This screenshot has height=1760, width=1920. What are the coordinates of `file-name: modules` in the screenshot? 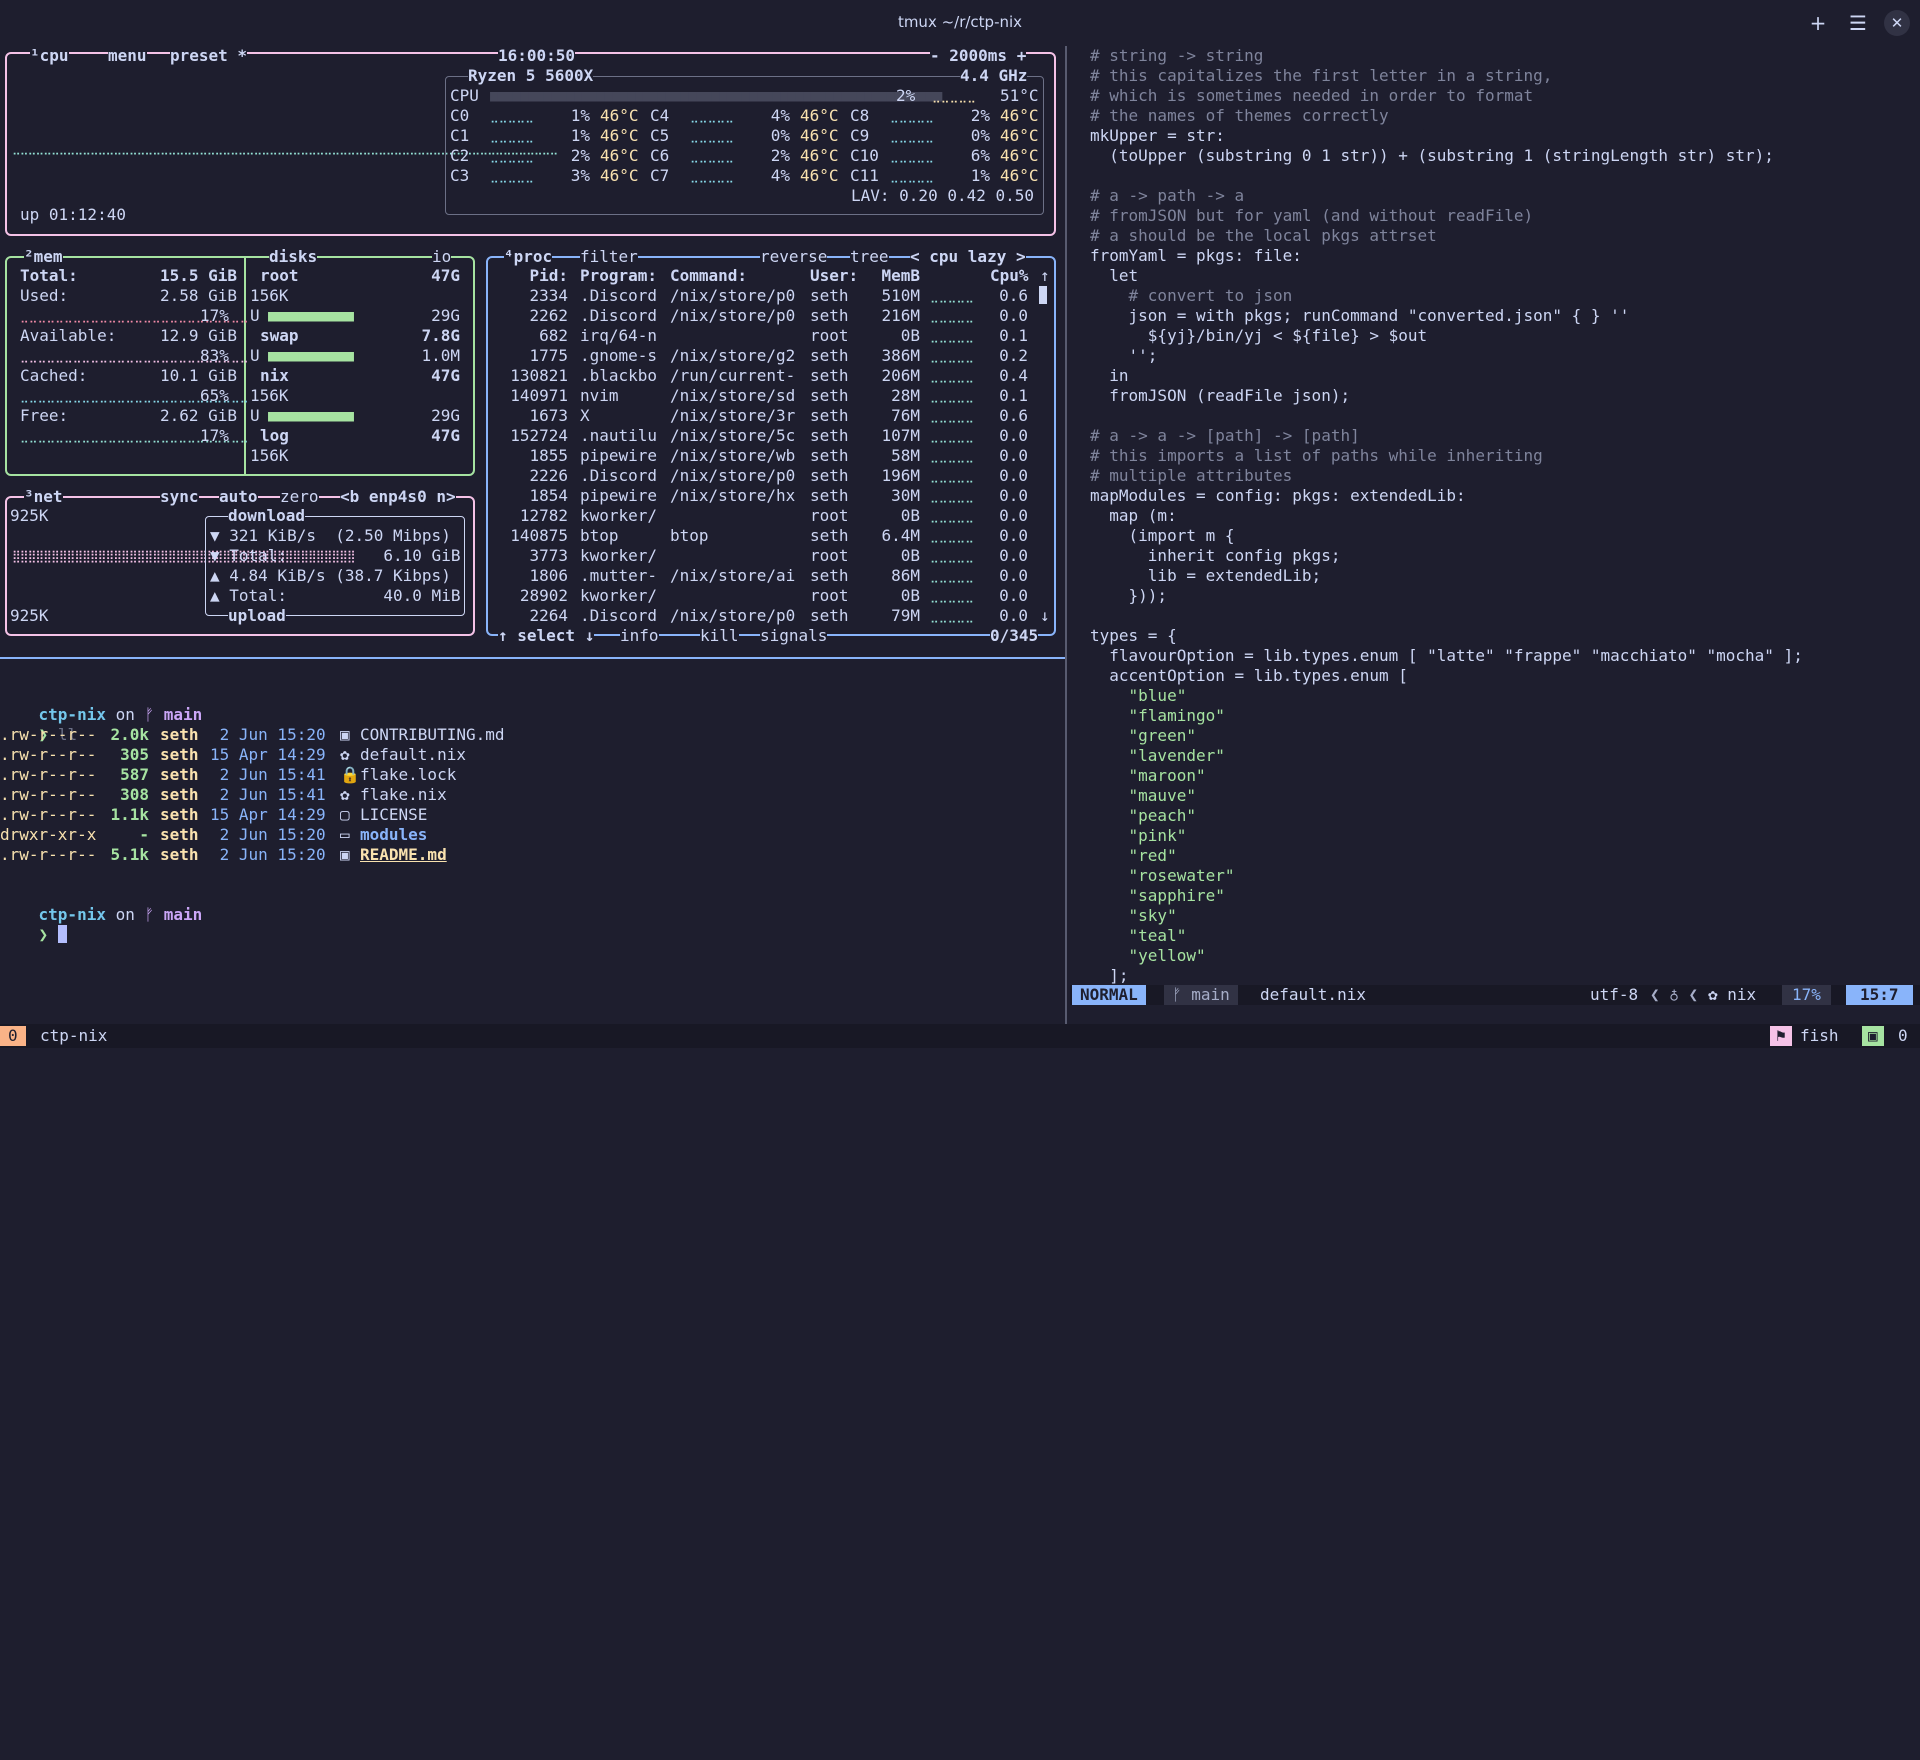 It's located at (393, 835).